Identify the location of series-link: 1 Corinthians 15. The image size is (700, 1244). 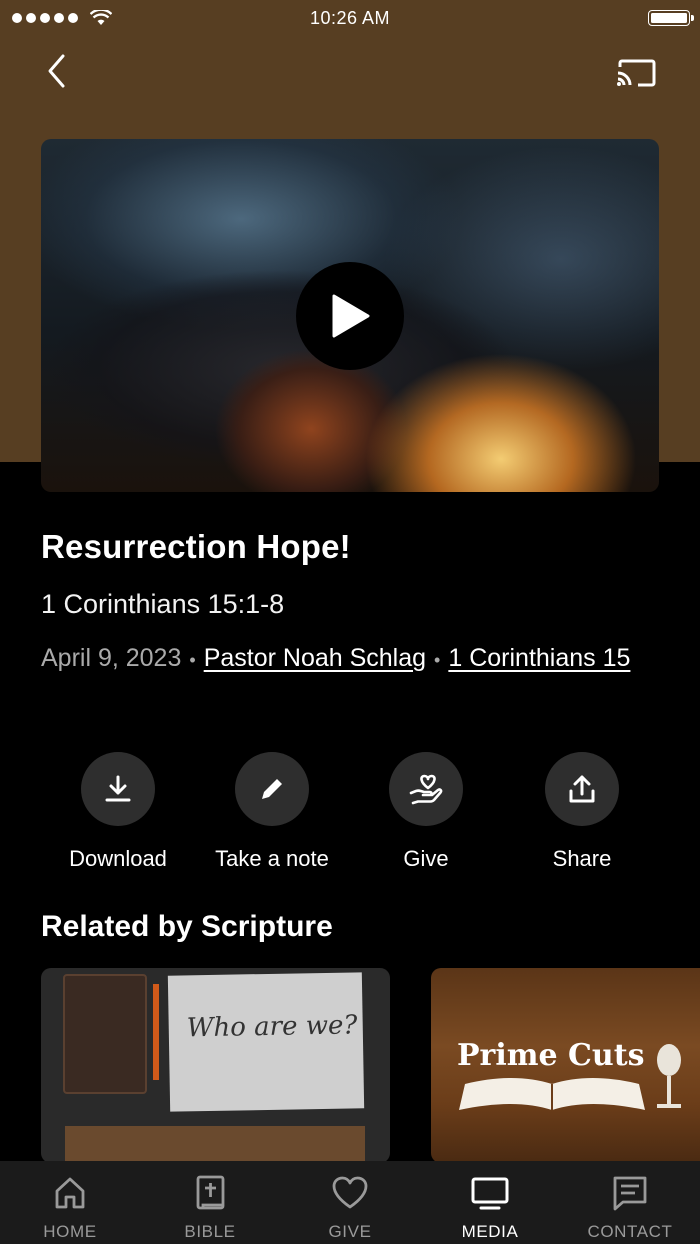
(539, 658).